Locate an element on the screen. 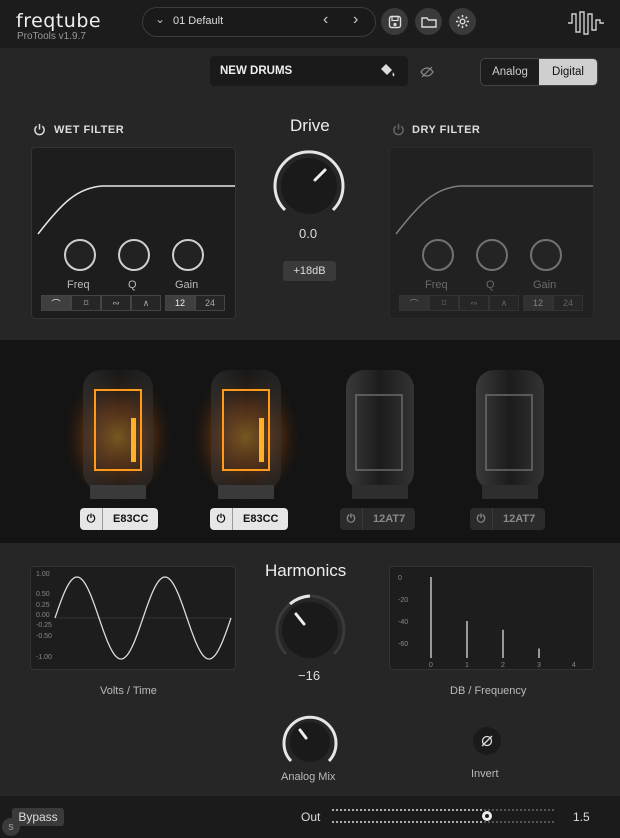 The height and width of the screenshot is (838, 620). wet-q-knob is located at coordinates (134, 255).